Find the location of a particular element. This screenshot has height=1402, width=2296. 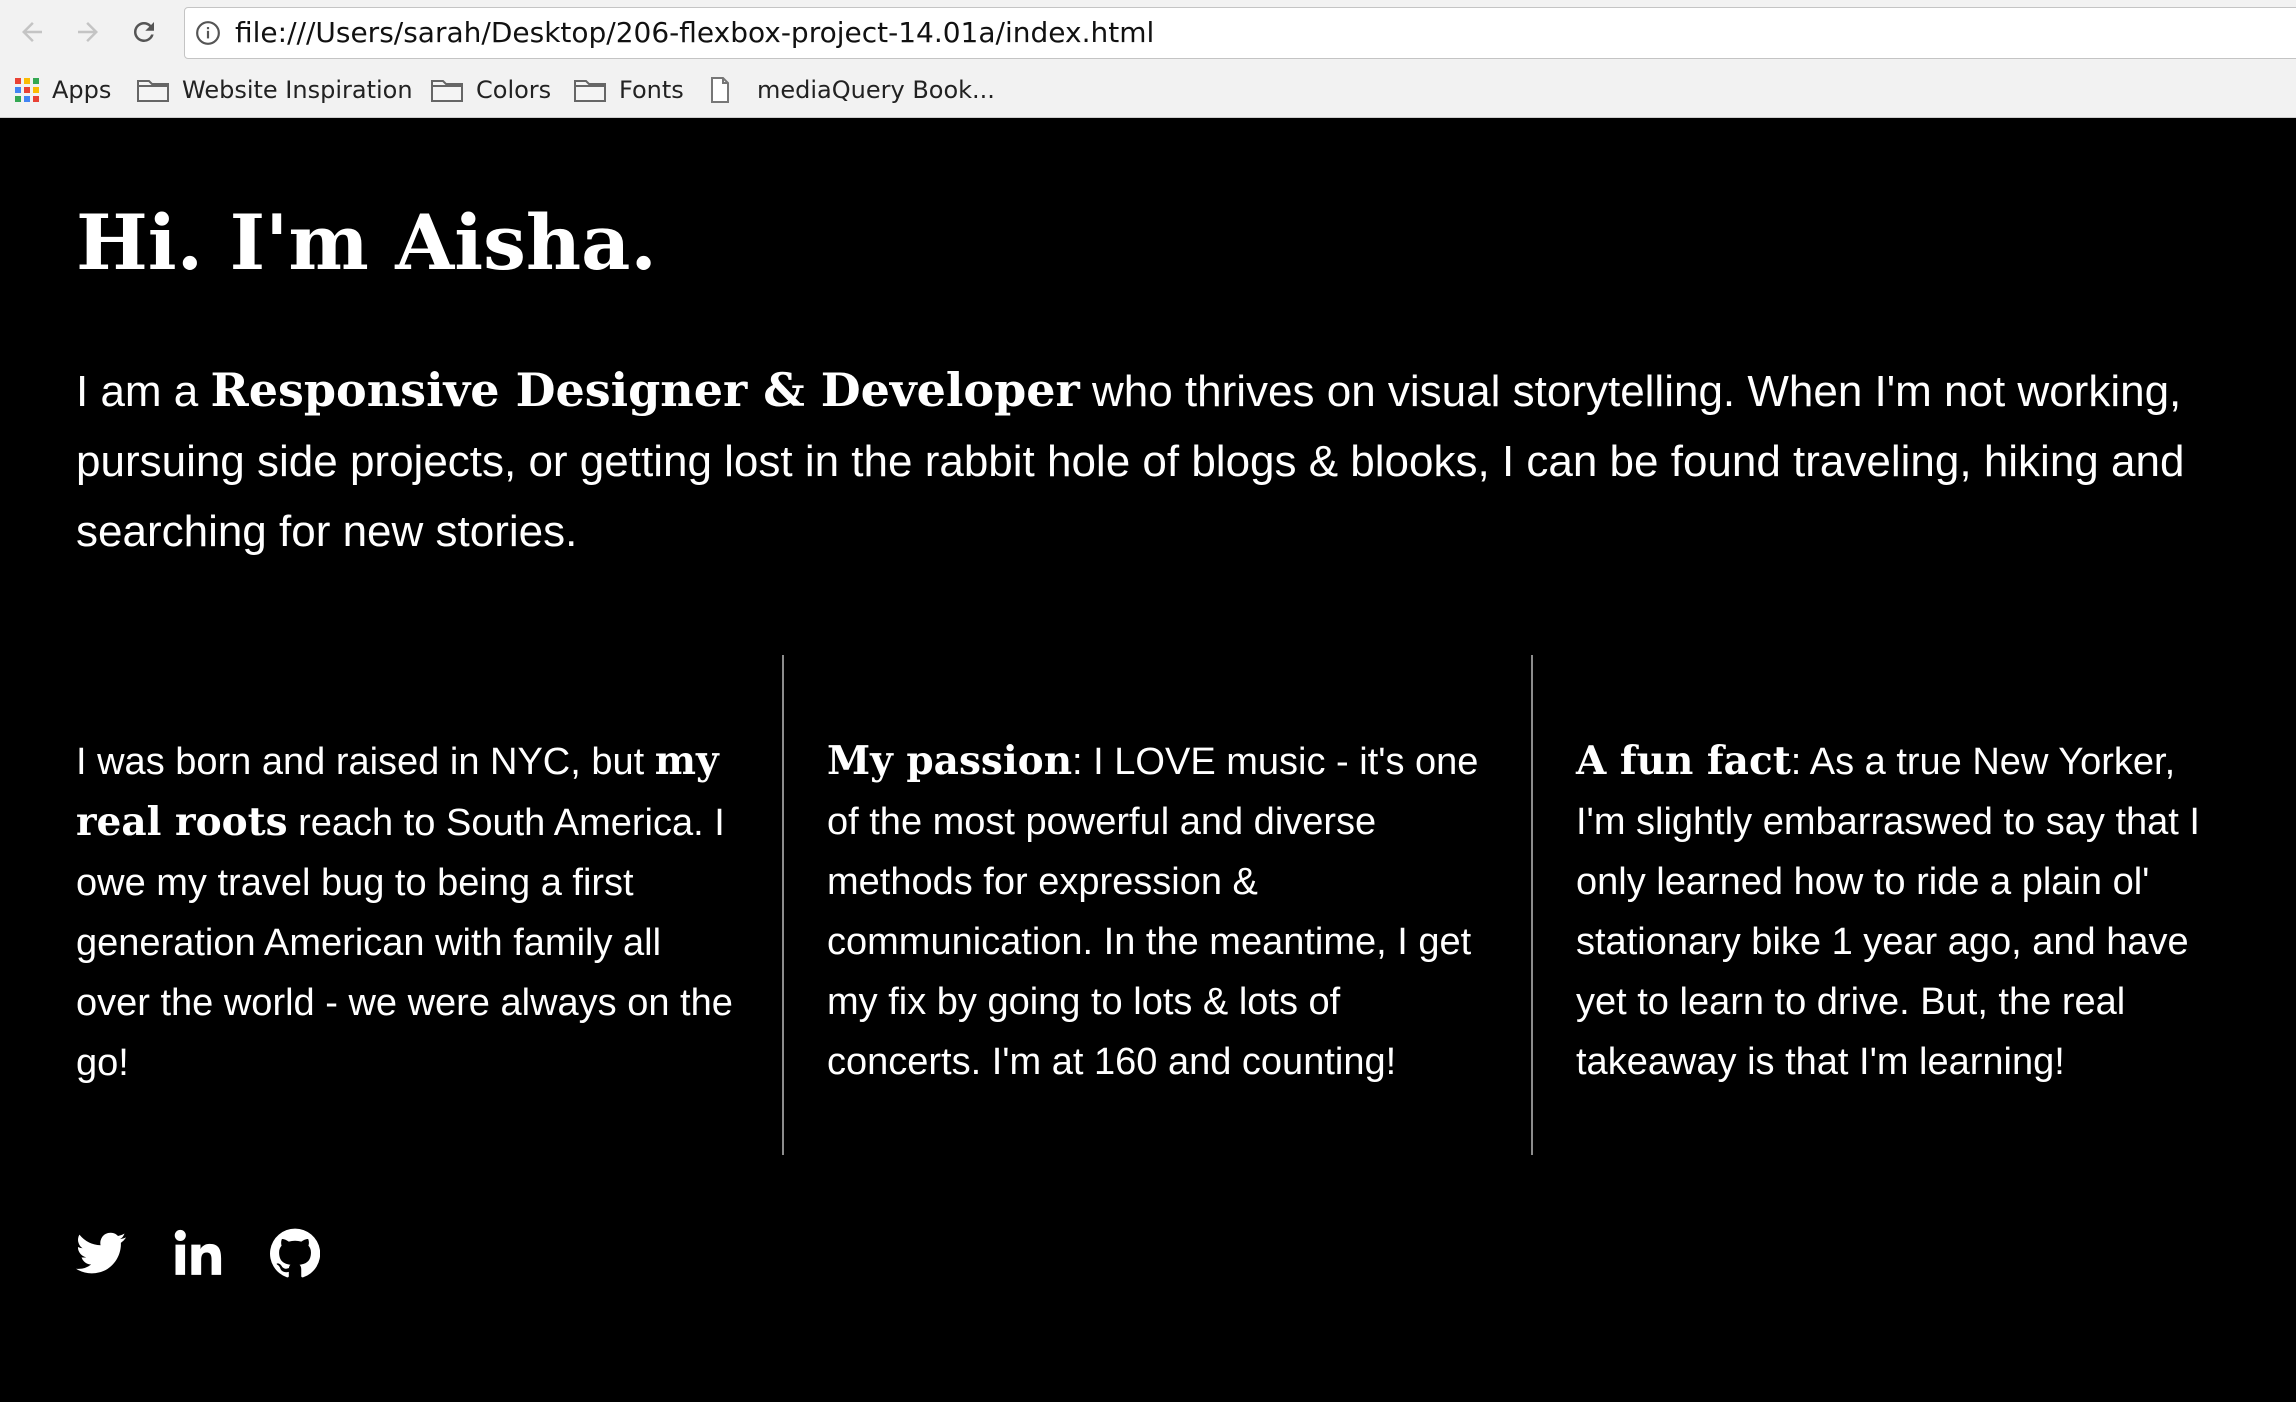

twitter-link is located at coordinates (101, 1253).